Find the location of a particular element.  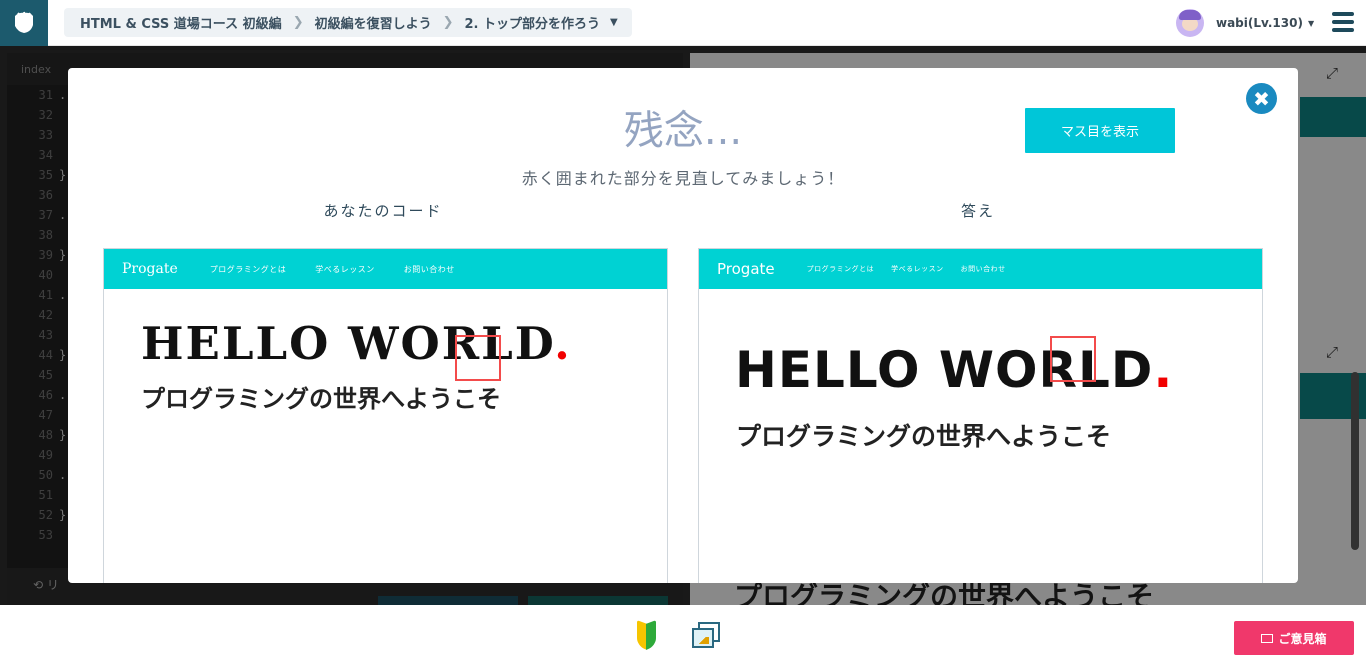

hamburger-menu-icon is located at coordinates (1343, 22).